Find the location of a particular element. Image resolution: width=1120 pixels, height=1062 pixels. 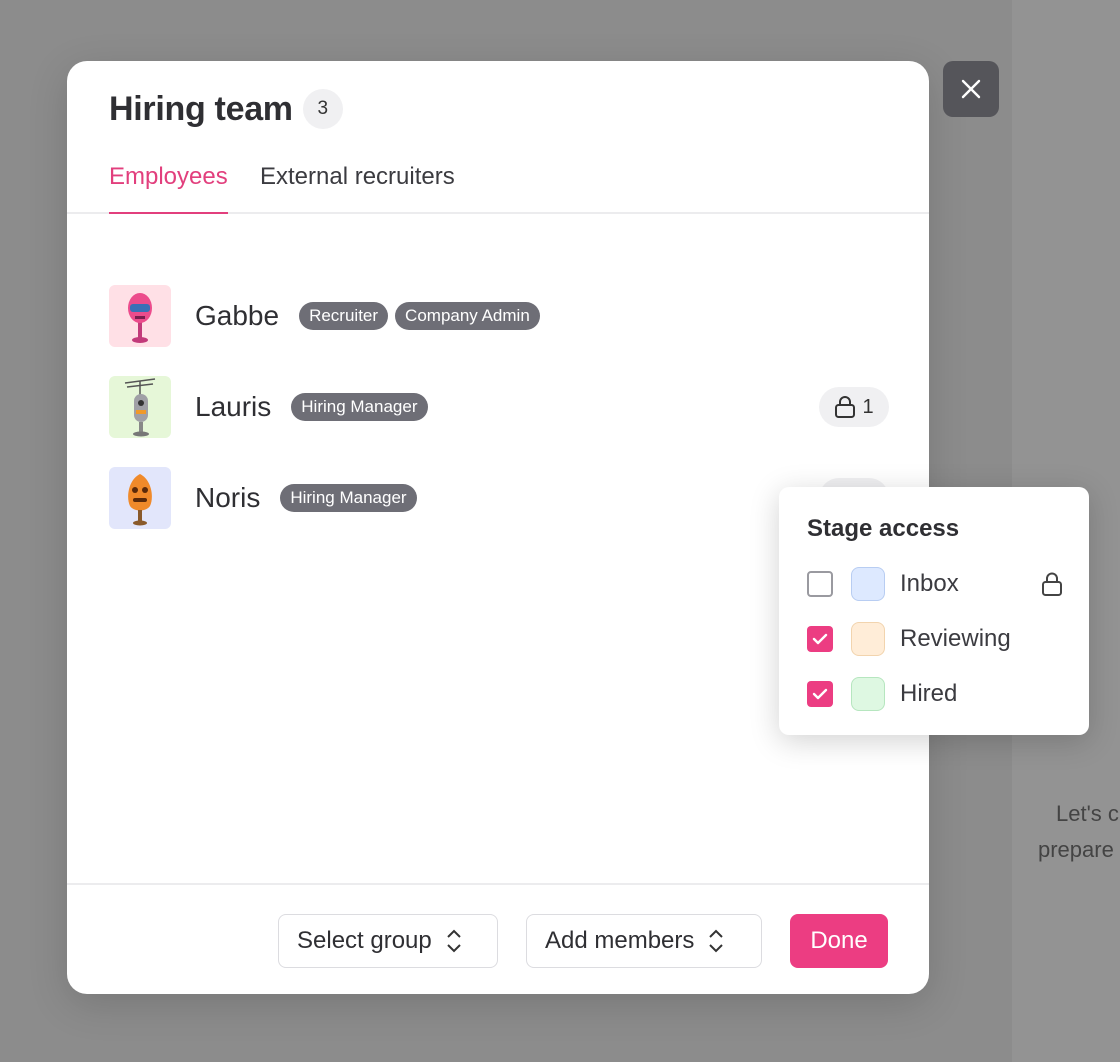

select-group-dropdown: Select group is located at coordinates (388, 941).